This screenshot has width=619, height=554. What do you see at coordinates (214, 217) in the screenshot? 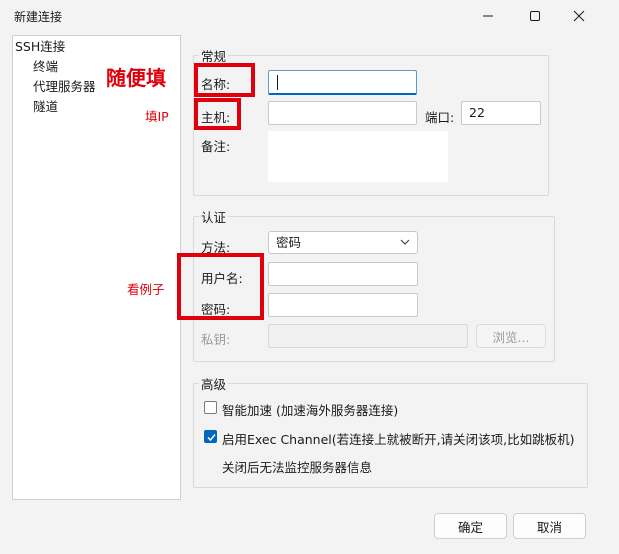
I see `auth-legend: 认证` at bounding box center [214, 217].